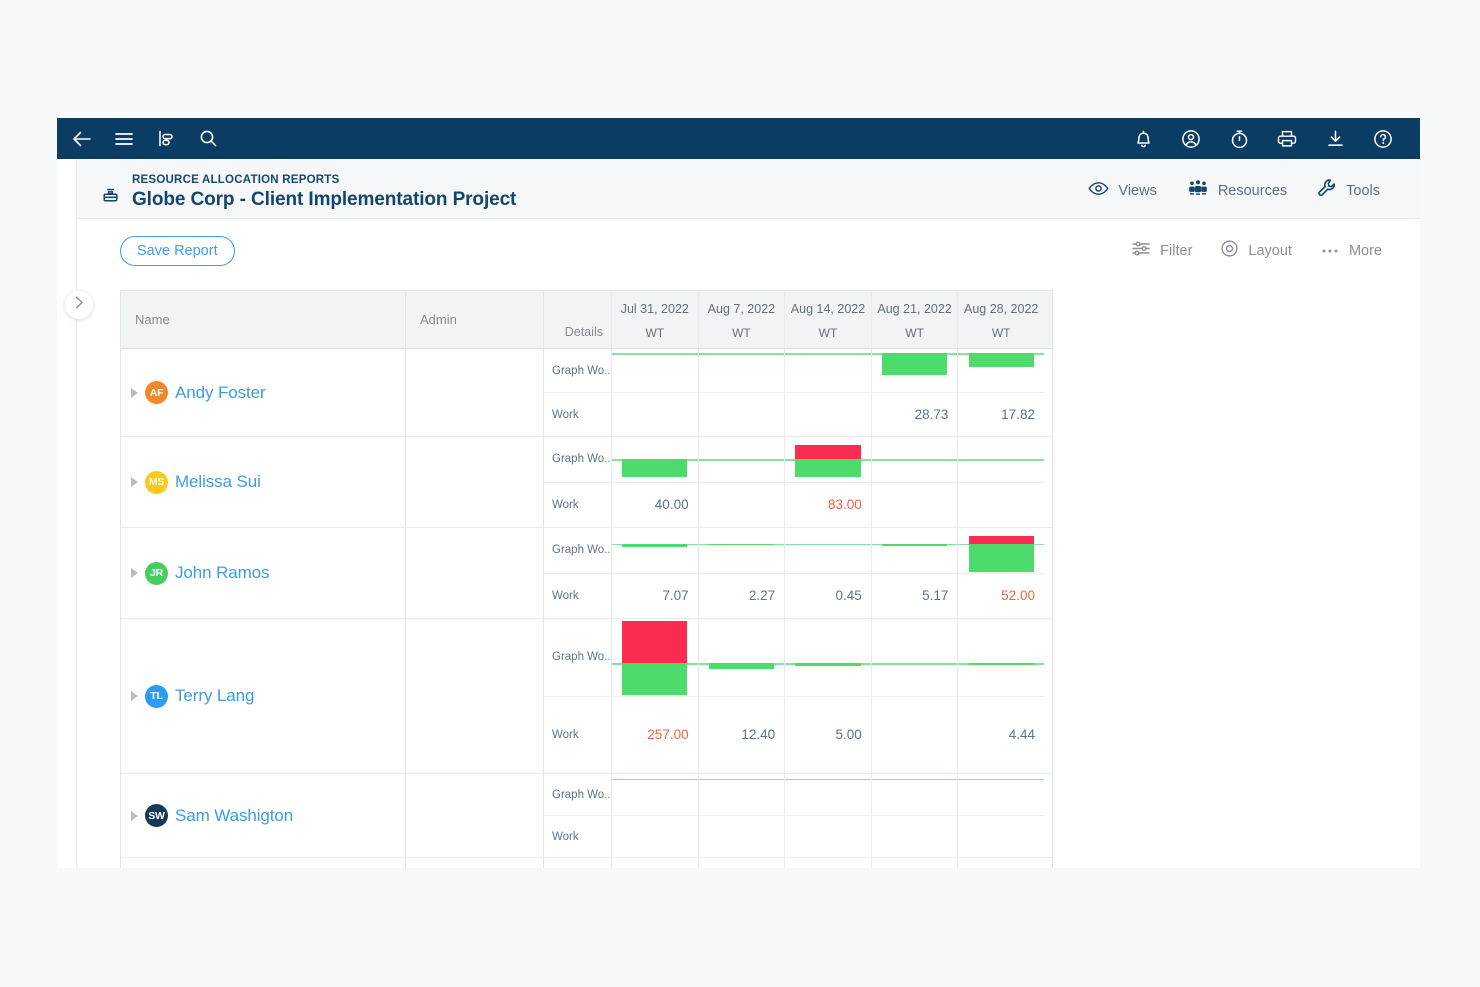 The width and height of the screenshot is (1480, 987). I want to click on table-row: SW Sam Washigton Graph Wo... Work, so click(586, 816).